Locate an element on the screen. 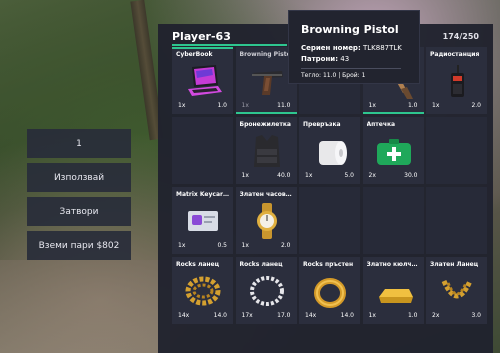  tooltip-ammo: Патрони: 43 is located at coordinates (325, 59).